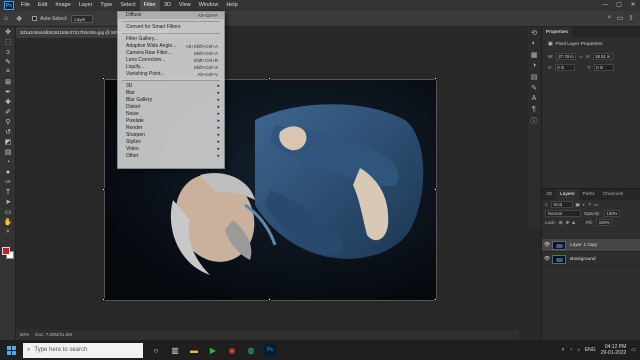  What do you see at coordinates (171, 86) in the screenshot?
I see `filter-item-3d: 3D ▸` at bounding box center [171, 86].